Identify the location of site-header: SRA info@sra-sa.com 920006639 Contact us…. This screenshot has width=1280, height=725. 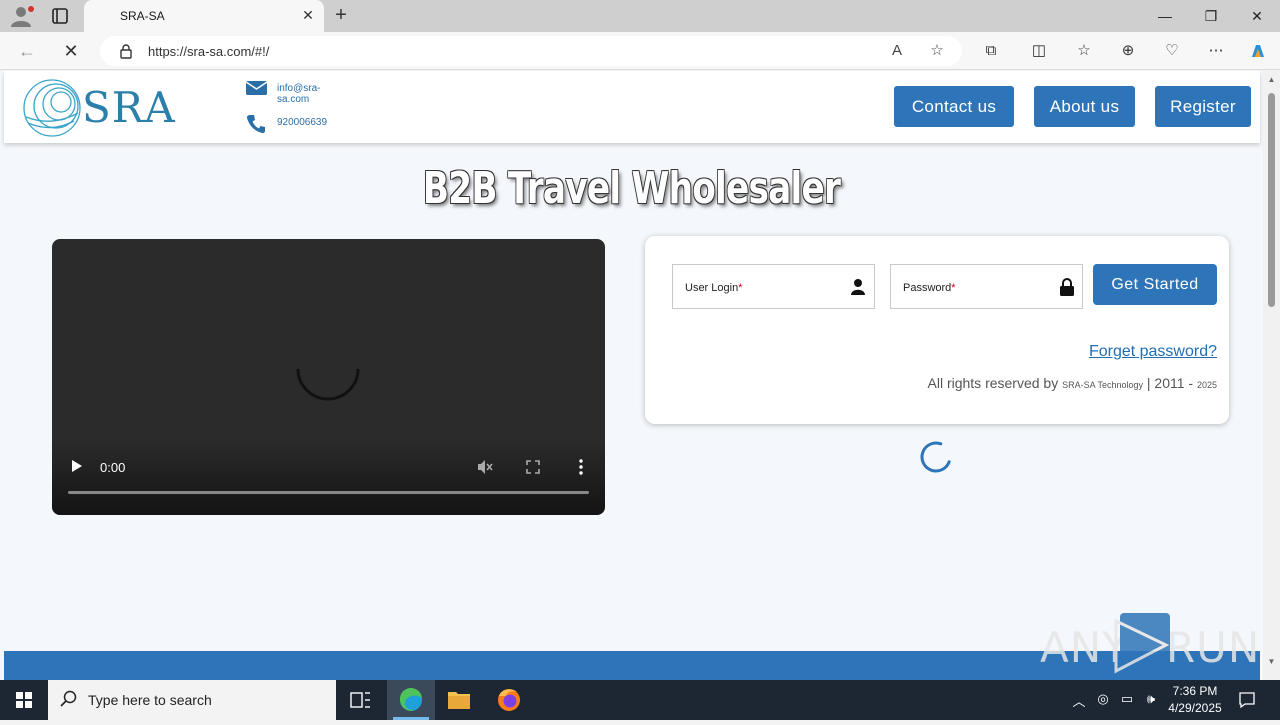
(632, 107).